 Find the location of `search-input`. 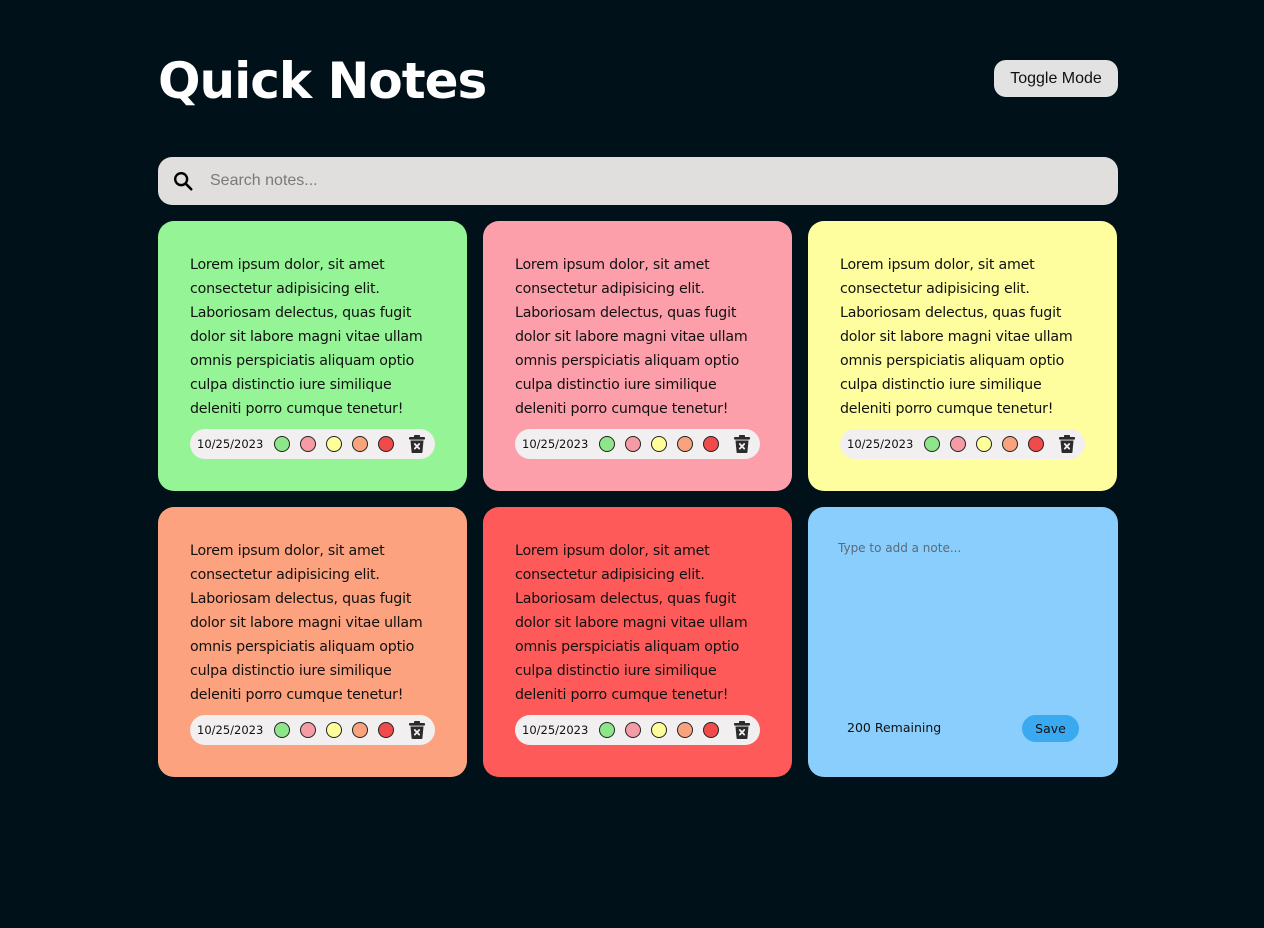

search-input is located at coordinates (650, 181).